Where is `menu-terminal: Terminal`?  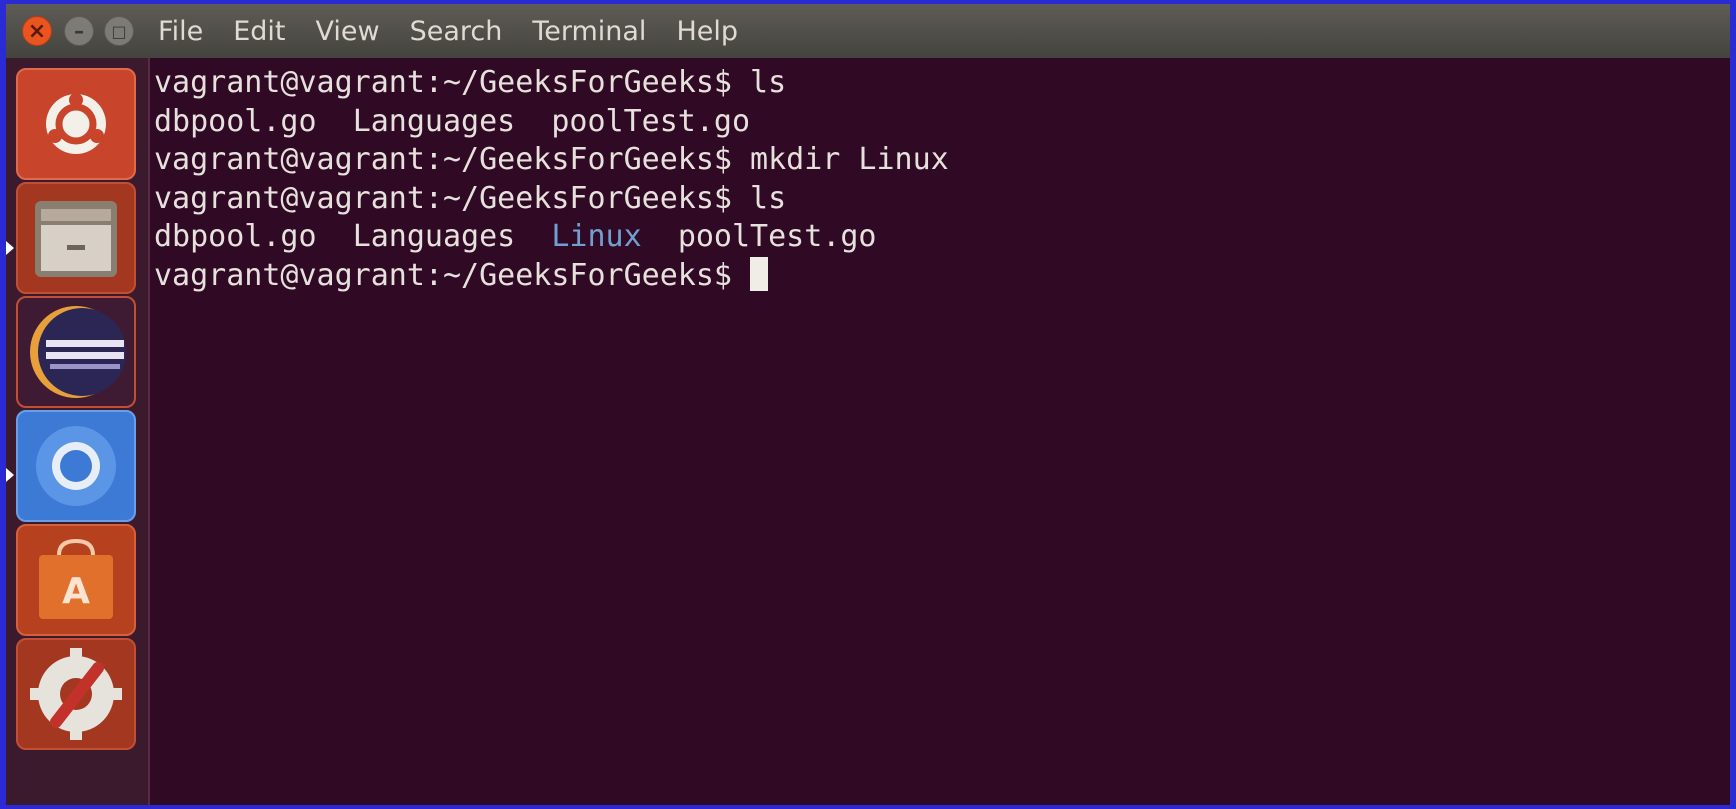
menu-terminal: Terminal is located at coordinates (589, 31).